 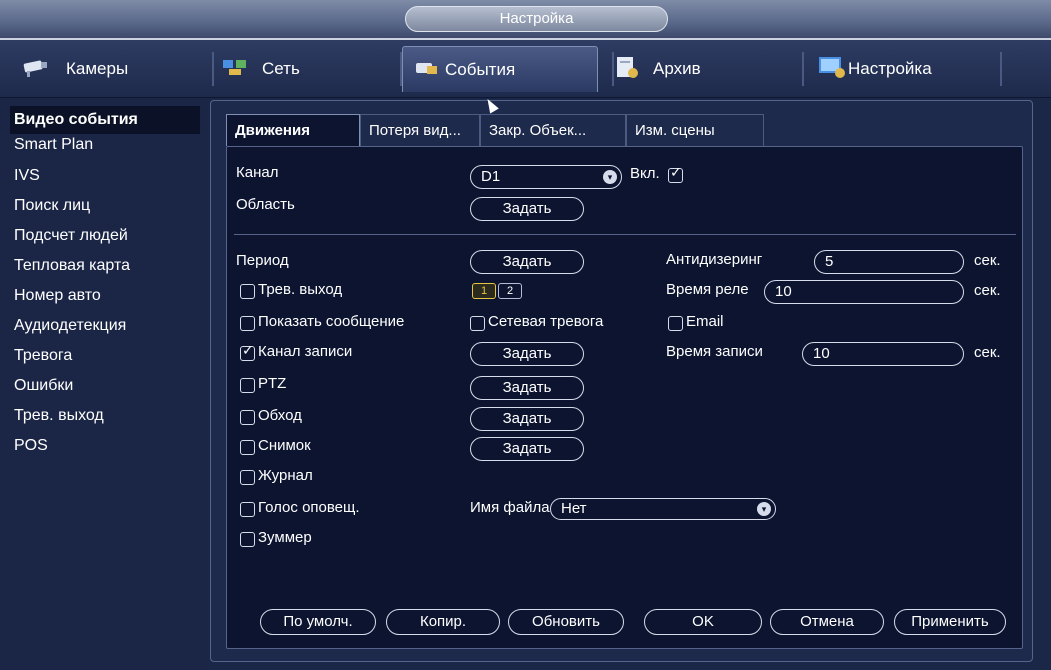 I want to click on buzzer-label: Зуммер, so click(x=285, y=537).